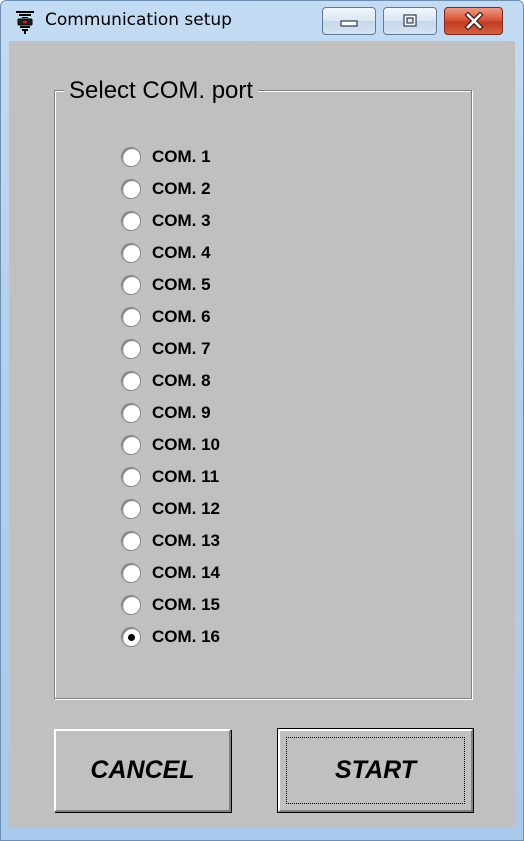 The height and width of the screenshot is (841, 524). I want to click on title-bar: Communication setup, so click(262, 21).